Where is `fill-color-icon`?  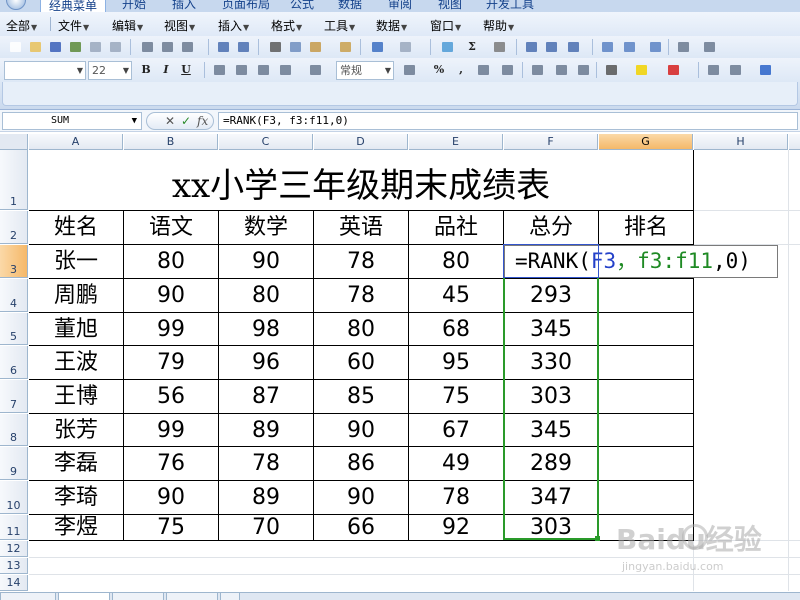 fill-color-icon is located at coordinates (641, 70).